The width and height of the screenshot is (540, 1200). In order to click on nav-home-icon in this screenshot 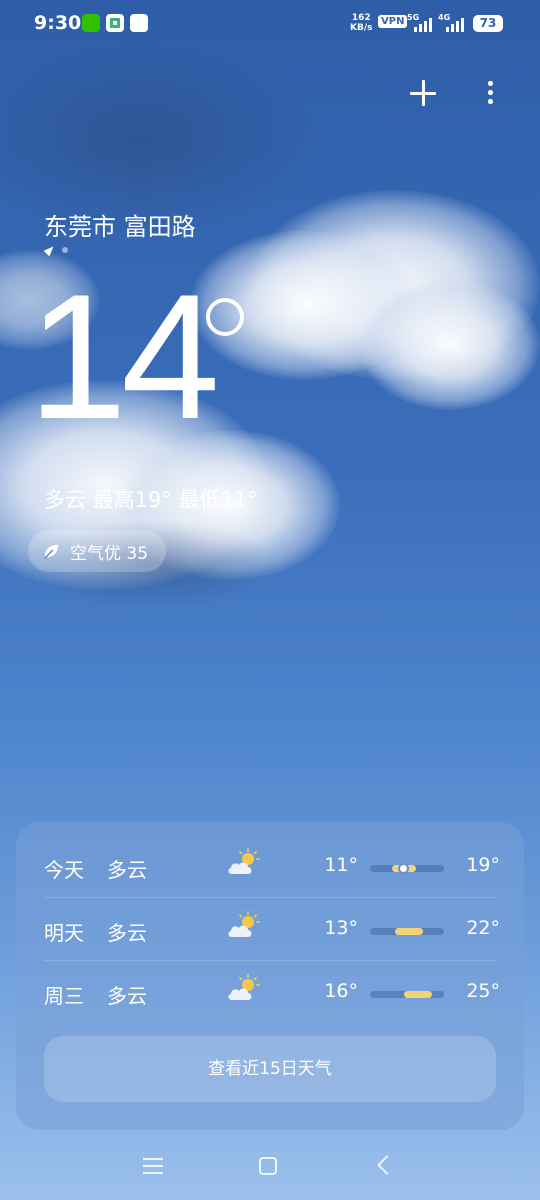, I will do `click(268, 1166)`.